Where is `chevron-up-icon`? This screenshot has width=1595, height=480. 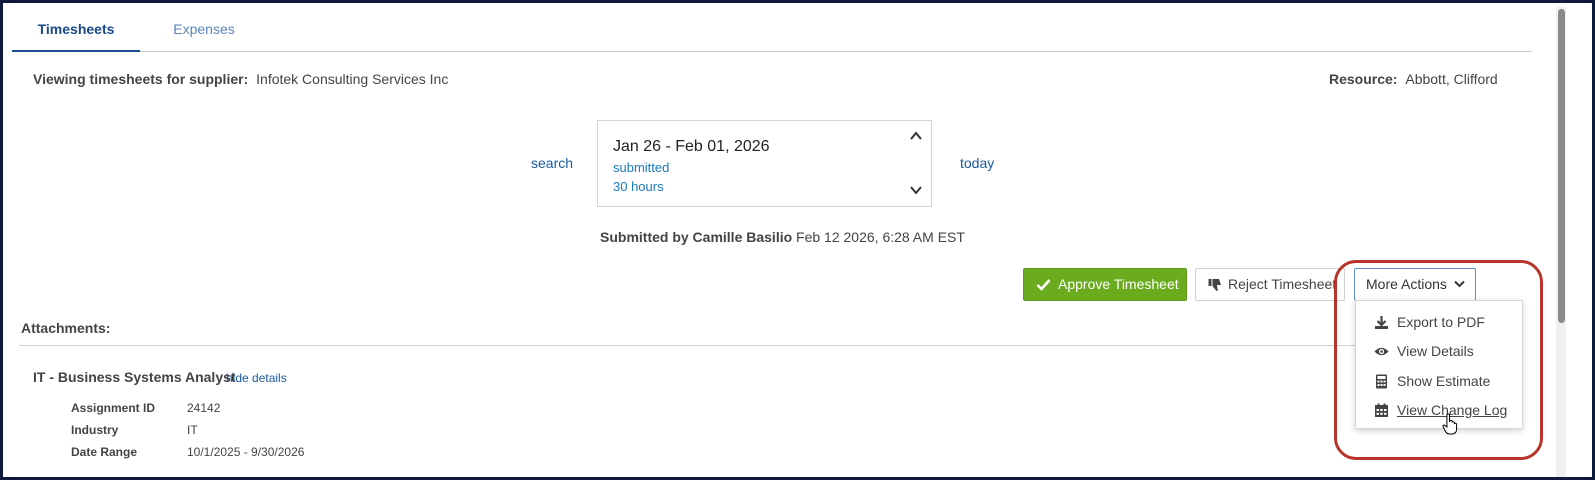 chevron-up-icon is located at coordinates (916, 136).